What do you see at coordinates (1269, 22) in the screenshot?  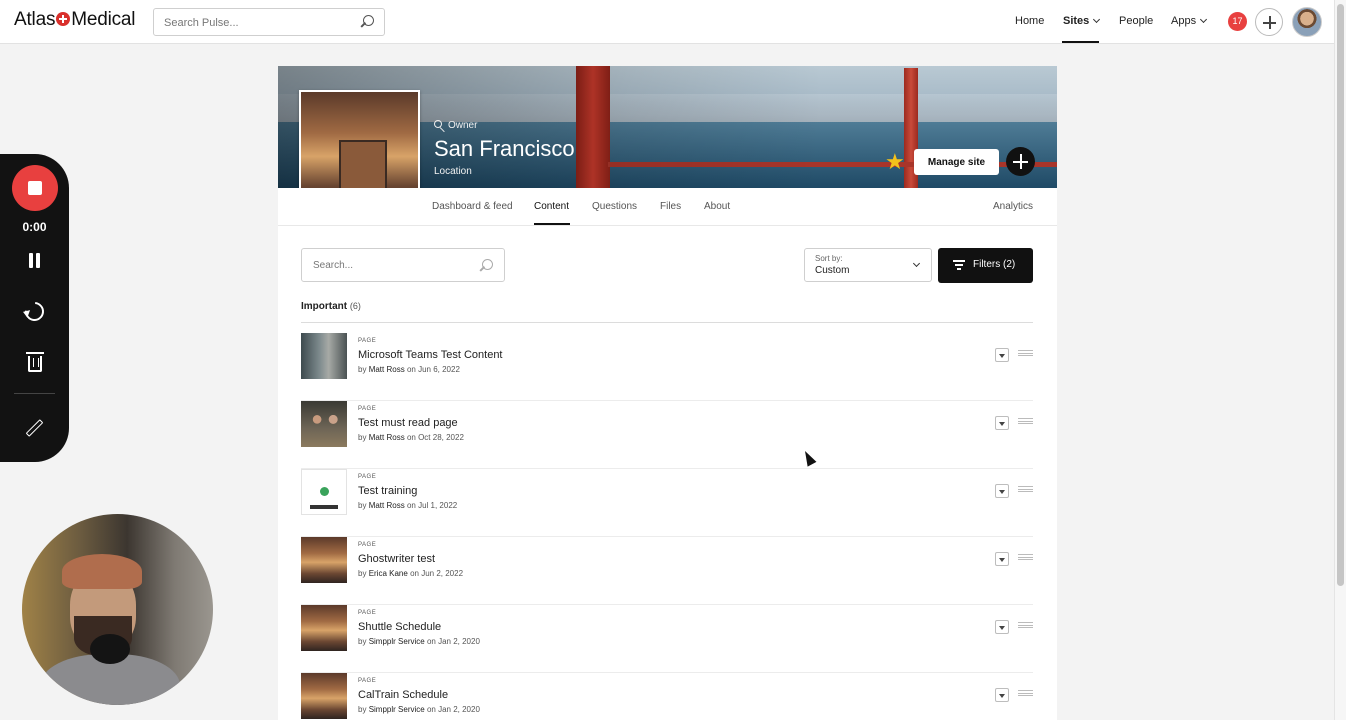 I see `create-plus-icon` at bounding box center [1269, 22].